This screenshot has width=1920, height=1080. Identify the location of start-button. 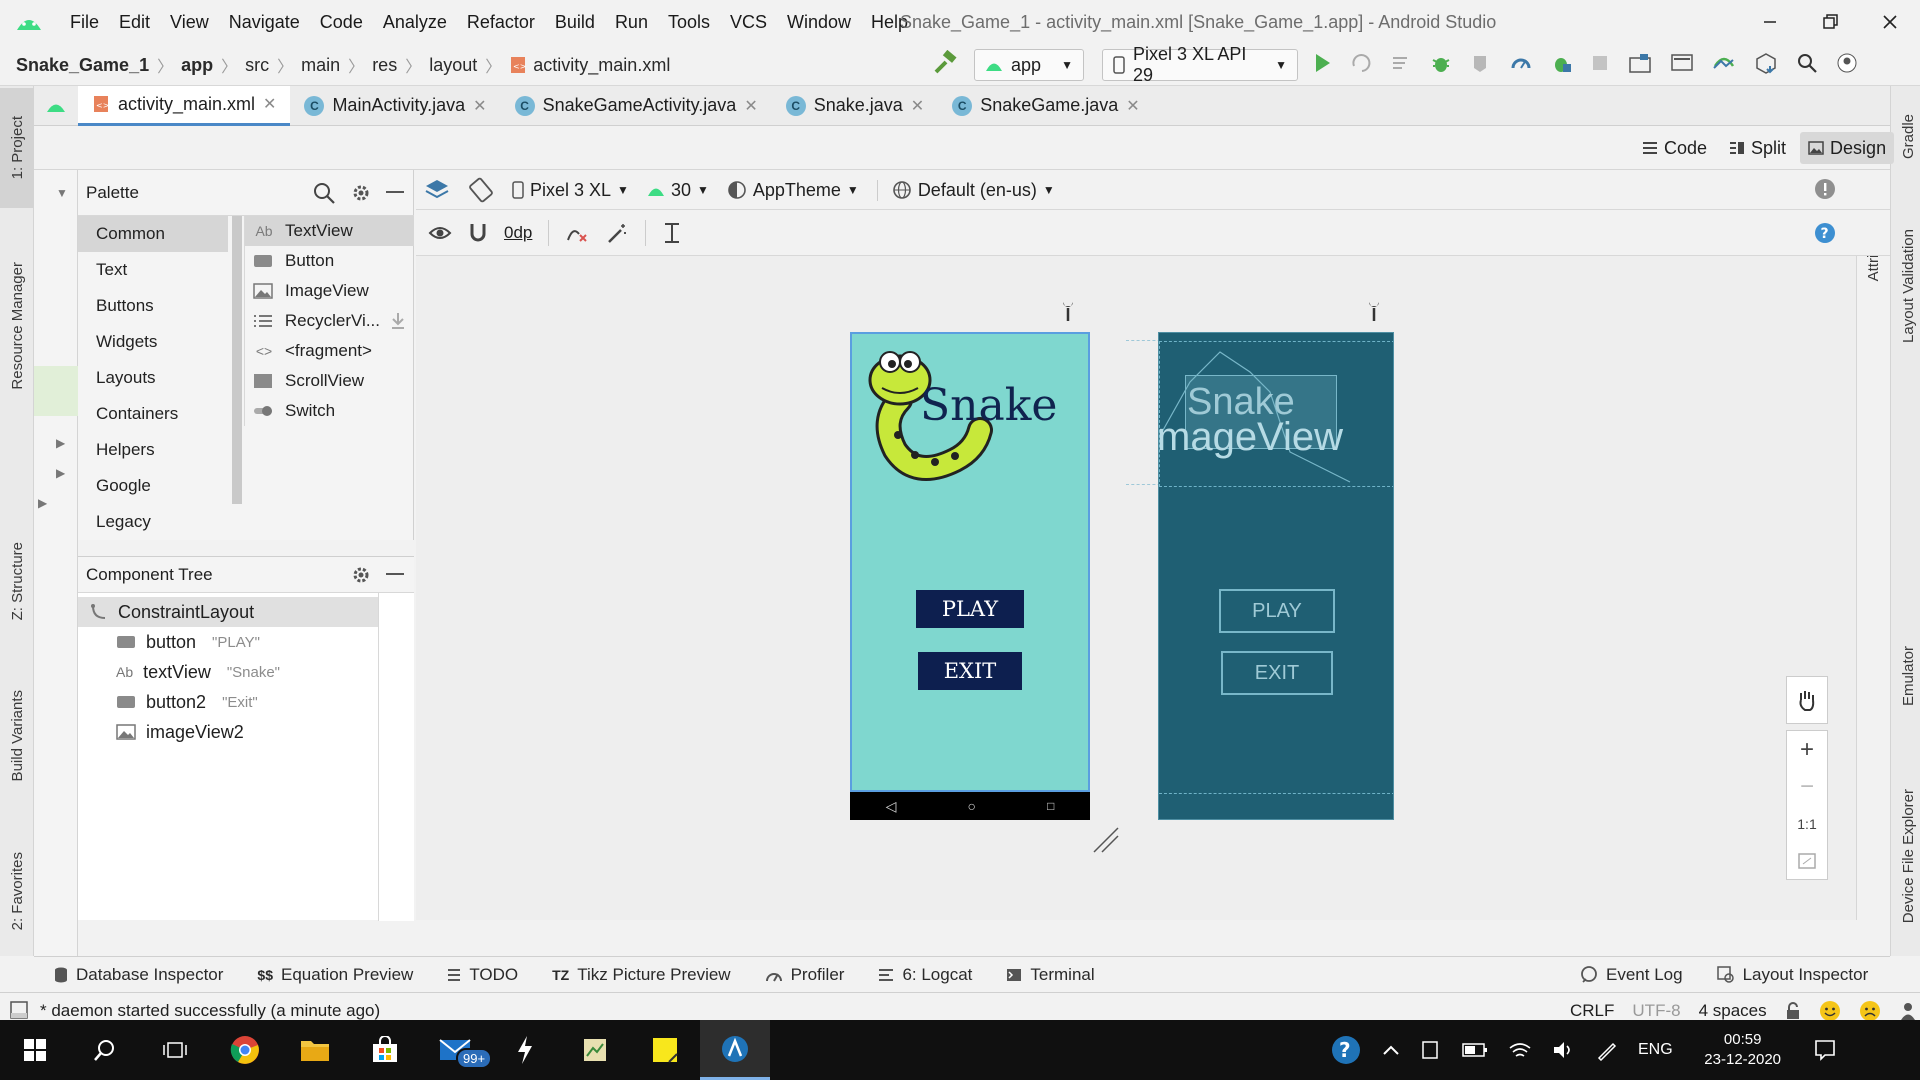
(35, 1050).